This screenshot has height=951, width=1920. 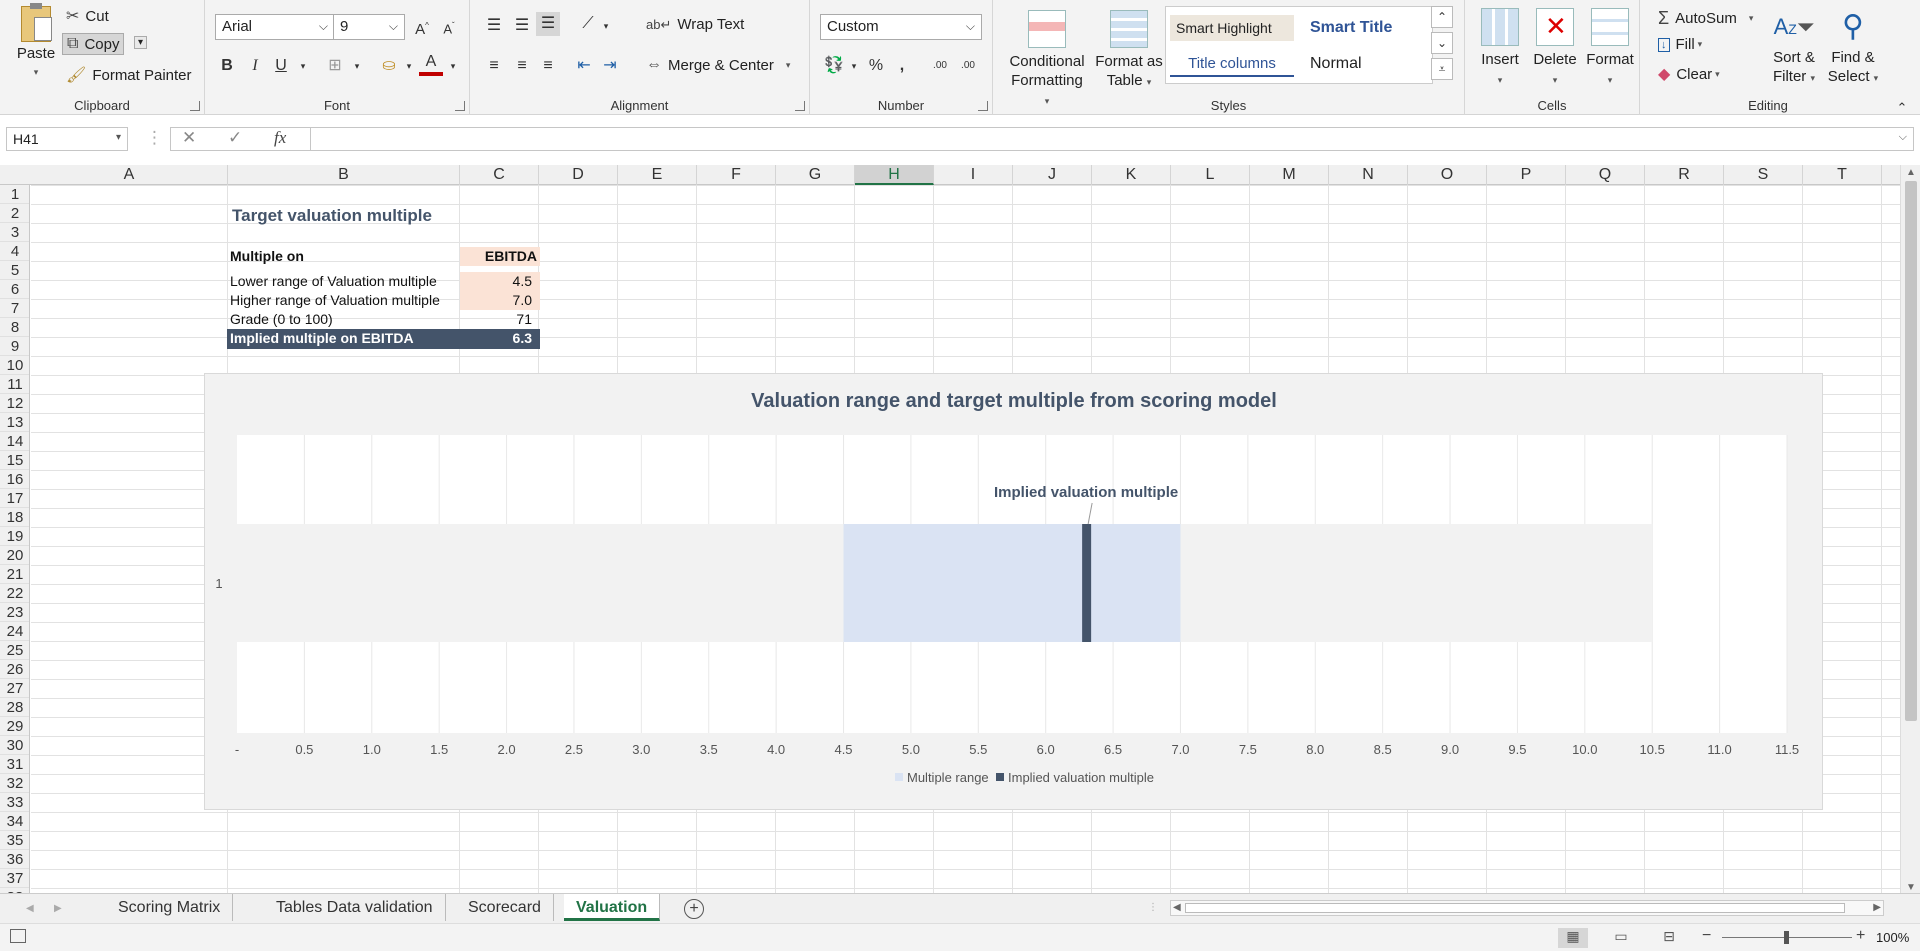 I want to click on find-select-button: ⚲ Find & Select ▾, so click(x=1853, y=47).